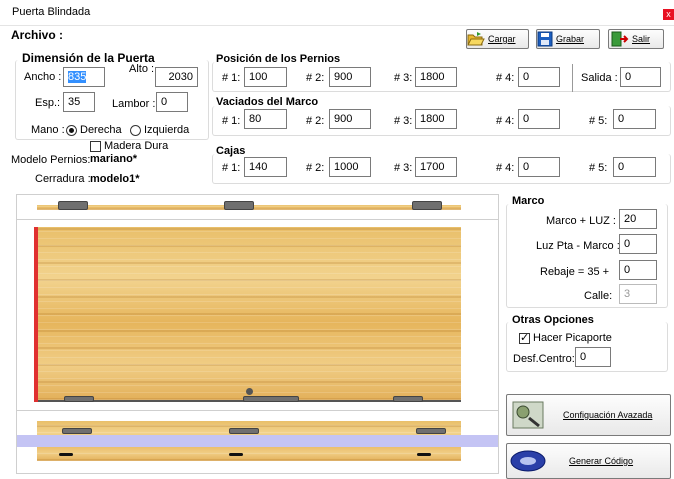 The height and width of the screenshot is (479, 674). I want to click on vaciado1-label: # 1:, so click(231, 121).